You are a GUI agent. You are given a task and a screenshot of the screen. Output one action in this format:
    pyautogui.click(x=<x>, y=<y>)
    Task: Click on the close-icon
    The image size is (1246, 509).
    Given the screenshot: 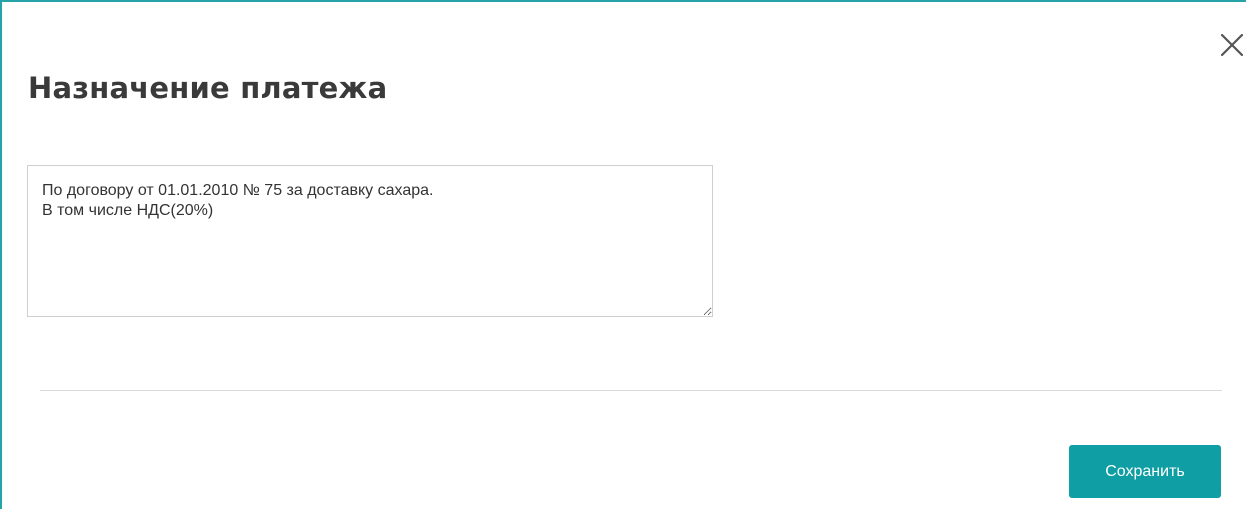 What is the action you would take?
    pyautogui.click(x=1232, y=45)
    